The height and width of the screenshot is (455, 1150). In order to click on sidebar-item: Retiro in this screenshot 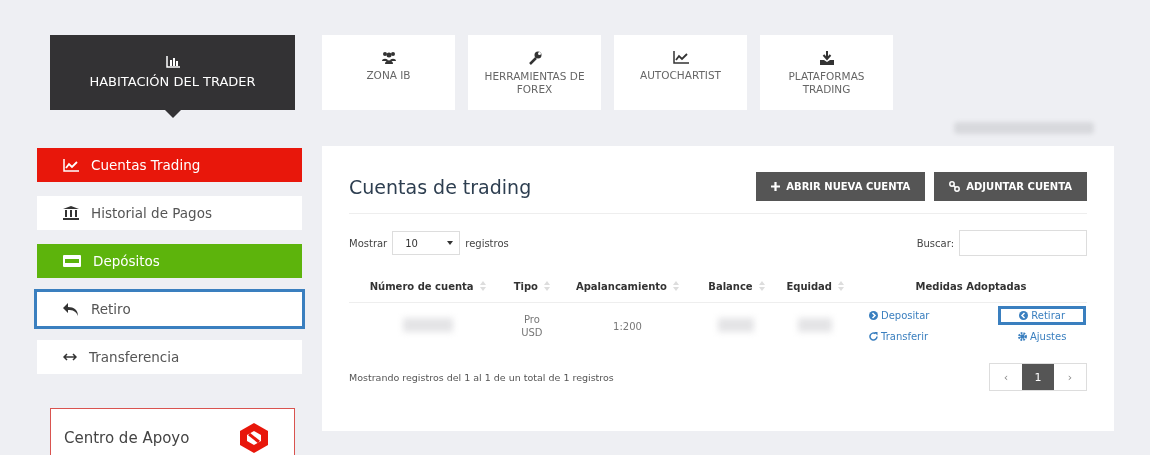, I will do `click(169, 309)`.